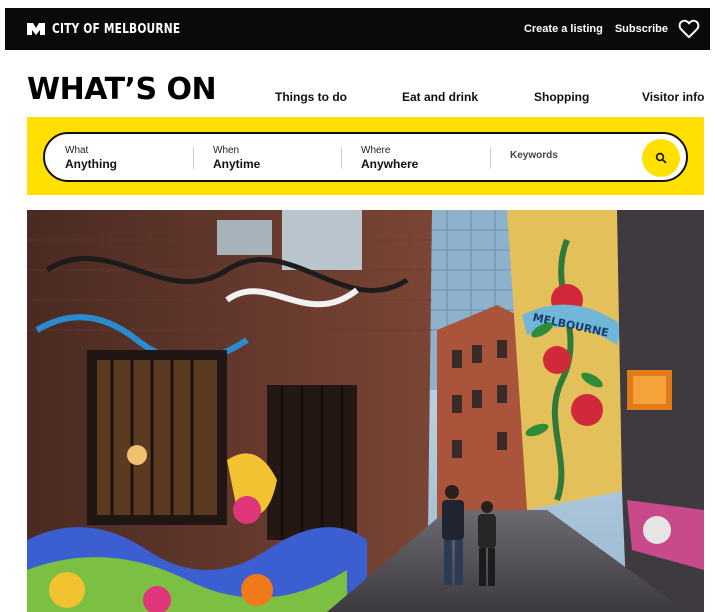 Image resolution: width=715 pixels, height=612 pixels. I want to click on subscribe-link: Subscribe, so click(641, 29).